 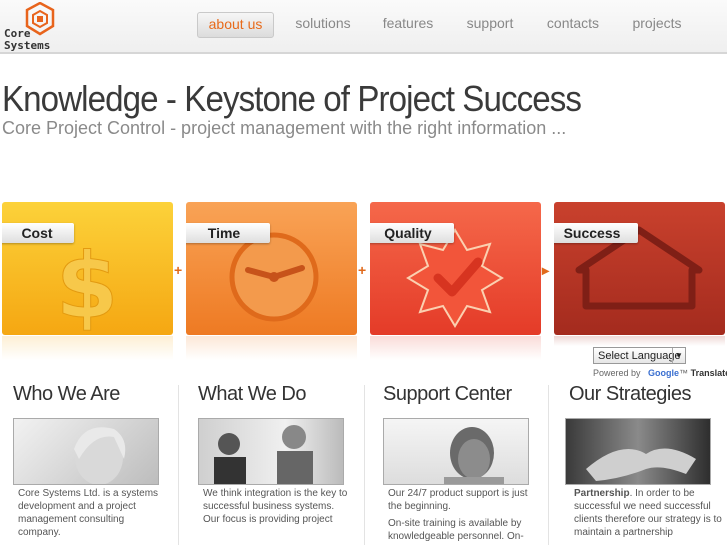 I want to click on logo-line2: Systems, so click(x=27, y=45).